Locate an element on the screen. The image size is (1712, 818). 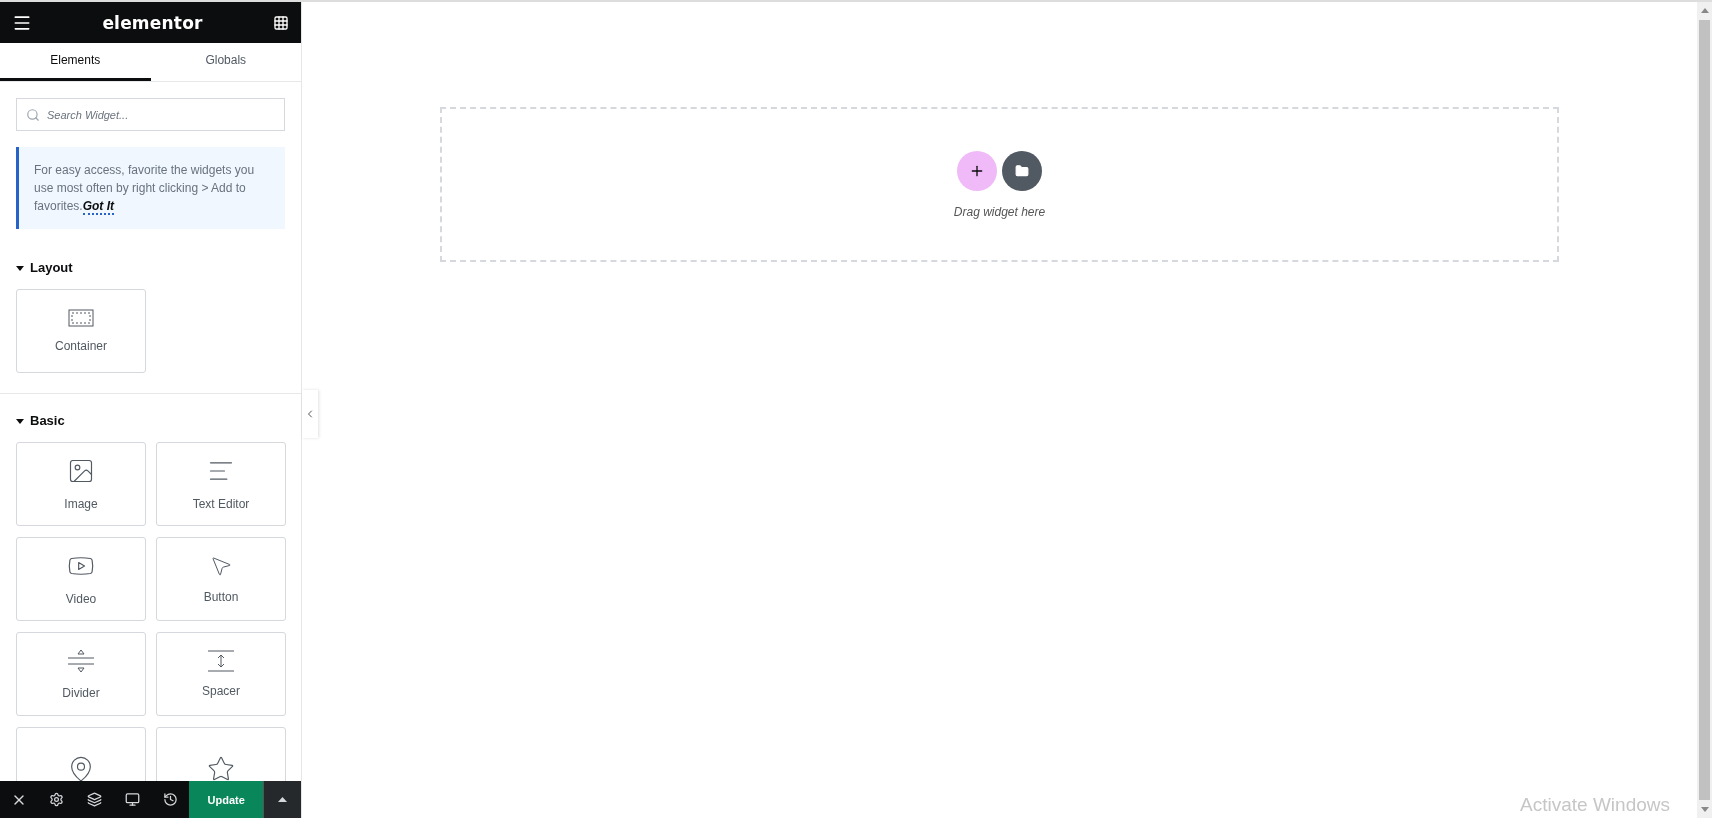
widget-label: Spacer is located at coordinates (221, 691).